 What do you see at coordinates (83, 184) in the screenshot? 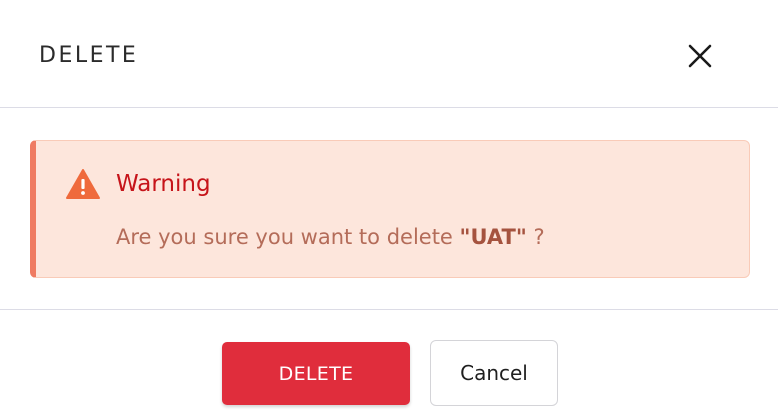
I see `warning-triangle-icon` at bounding box center [83, 184].